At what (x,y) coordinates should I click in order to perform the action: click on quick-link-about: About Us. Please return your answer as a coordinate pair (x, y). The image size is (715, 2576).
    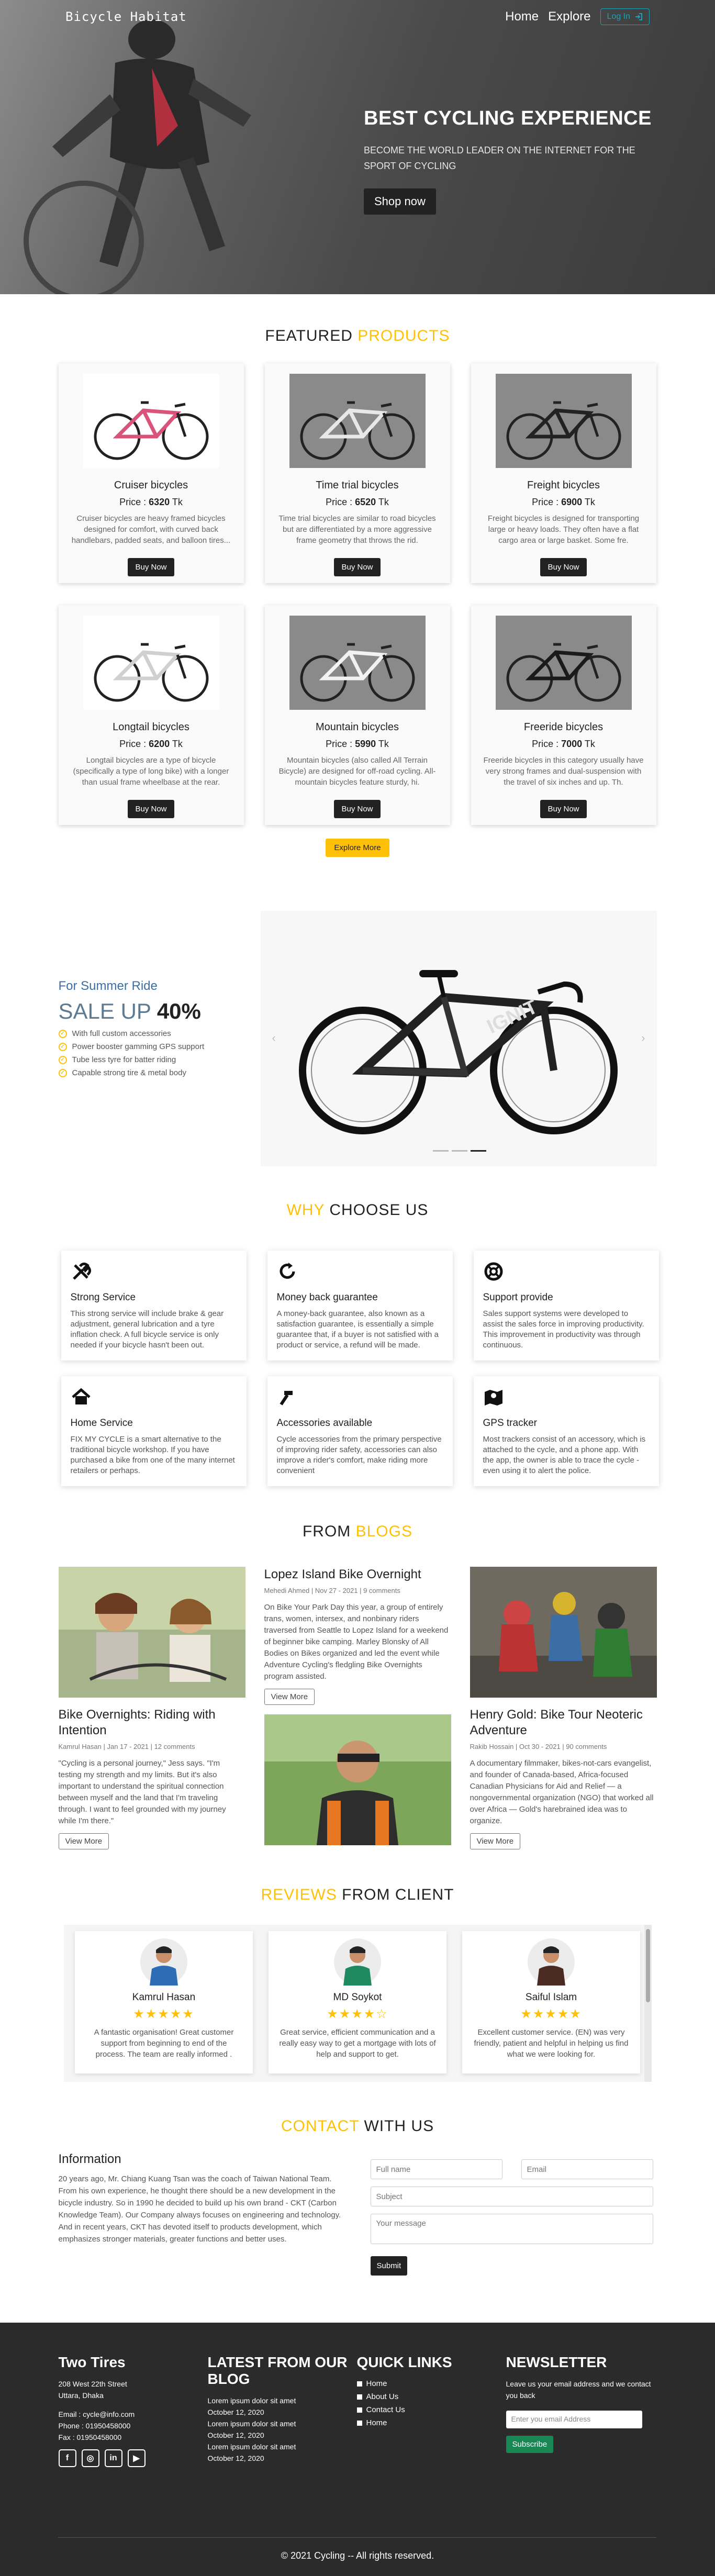
    Looking at the image, I should click on (431, 2396).